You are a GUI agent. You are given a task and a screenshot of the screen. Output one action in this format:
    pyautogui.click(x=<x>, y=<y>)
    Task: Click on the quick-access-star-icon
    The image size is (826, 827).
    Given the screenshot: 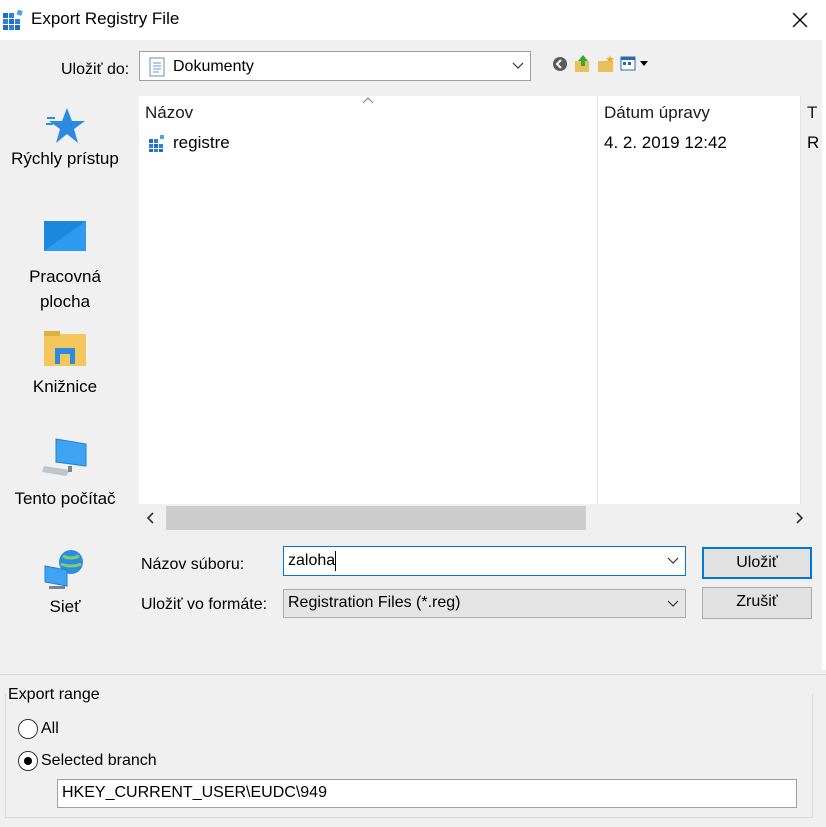 What is the action you would take?
    pyautogui.click(x=65, y=125)
    